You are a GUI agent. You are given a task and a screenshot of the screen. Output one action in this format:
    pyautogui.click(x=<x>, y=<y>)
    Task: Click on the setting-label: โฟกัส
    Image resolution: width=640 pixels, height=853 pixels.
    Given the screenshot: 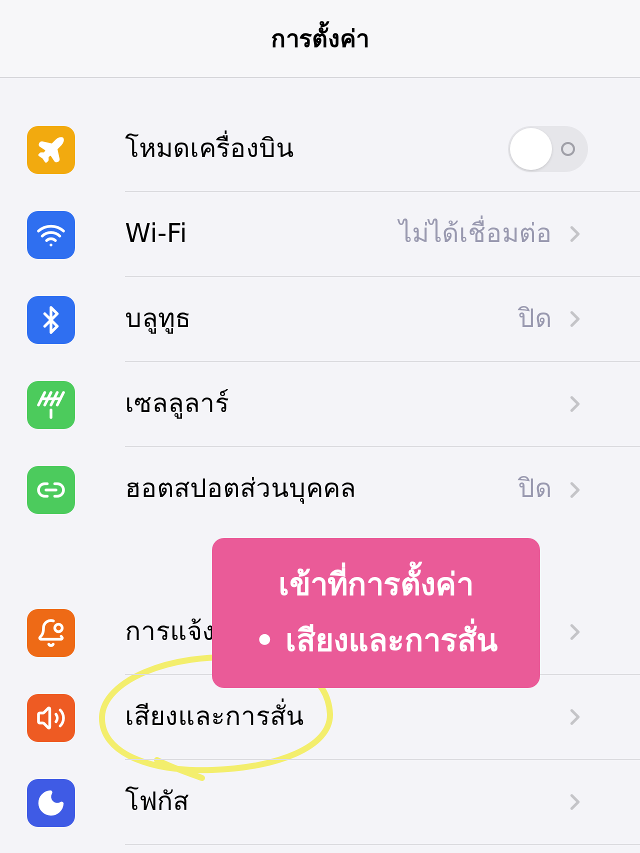 What is the action you would take?
    pyautogui.click(x=157, y=802)
    